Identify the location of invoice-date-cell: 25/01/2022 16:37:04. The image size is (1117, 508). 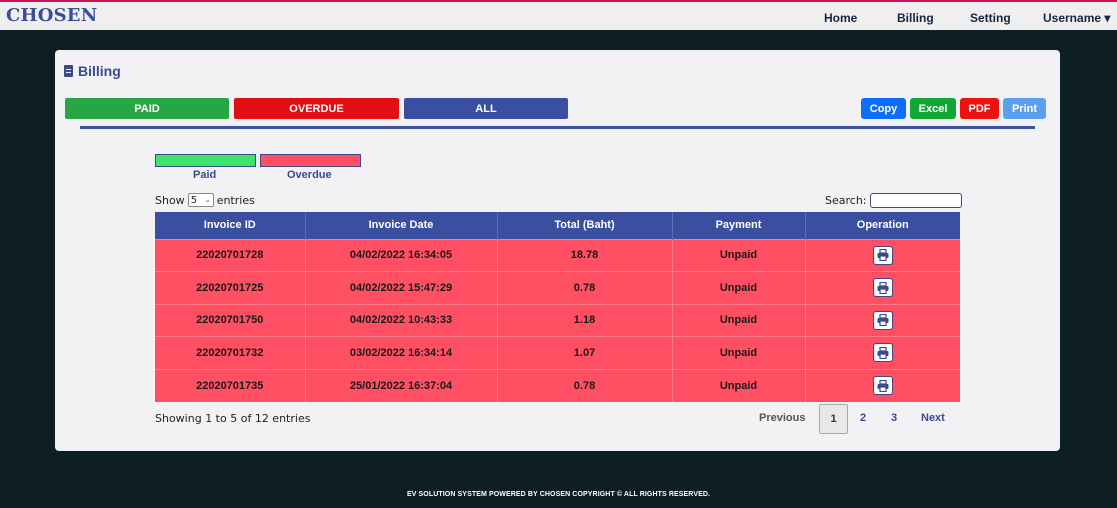
(401, 385).